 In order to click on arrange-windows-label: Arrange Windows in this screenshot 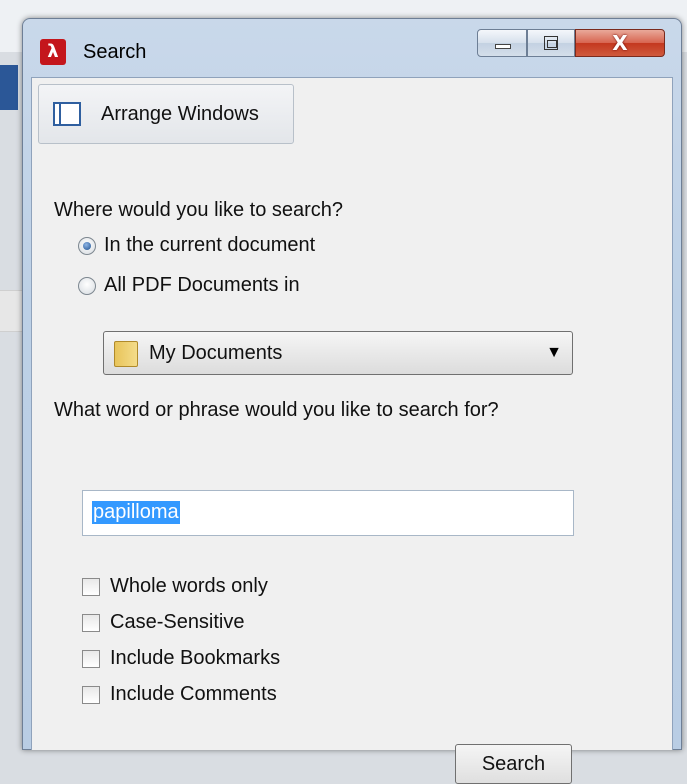, I will do `click(180, 114)`.